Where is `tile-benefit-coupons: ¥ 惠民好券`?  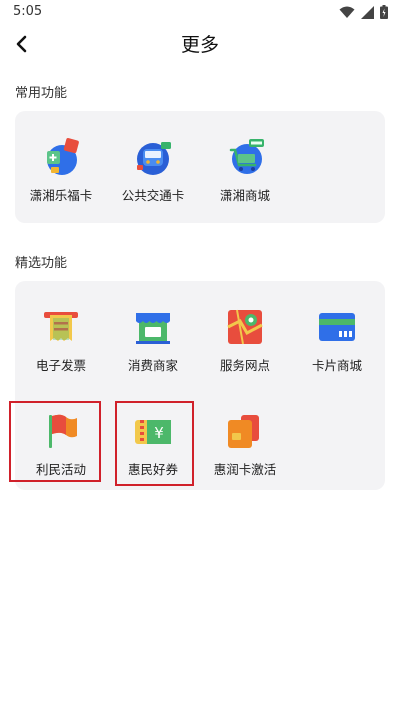
tile-benefit-coupons: ¥ 惠民好券 is located at coordinates (153, 451).